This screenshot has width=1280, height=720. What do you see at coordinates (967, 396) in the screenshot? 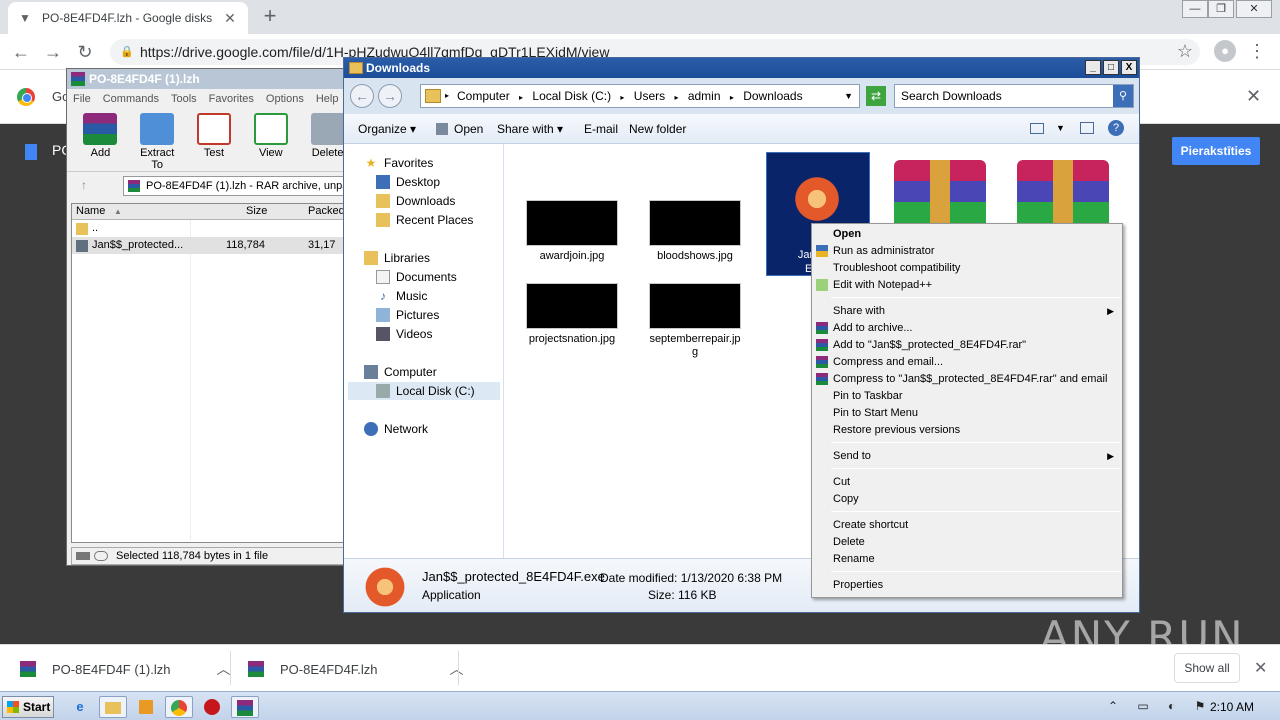
I see `menu-item-pin-taskbar: Pin to Taskbar` at bounding box center [967, 396].